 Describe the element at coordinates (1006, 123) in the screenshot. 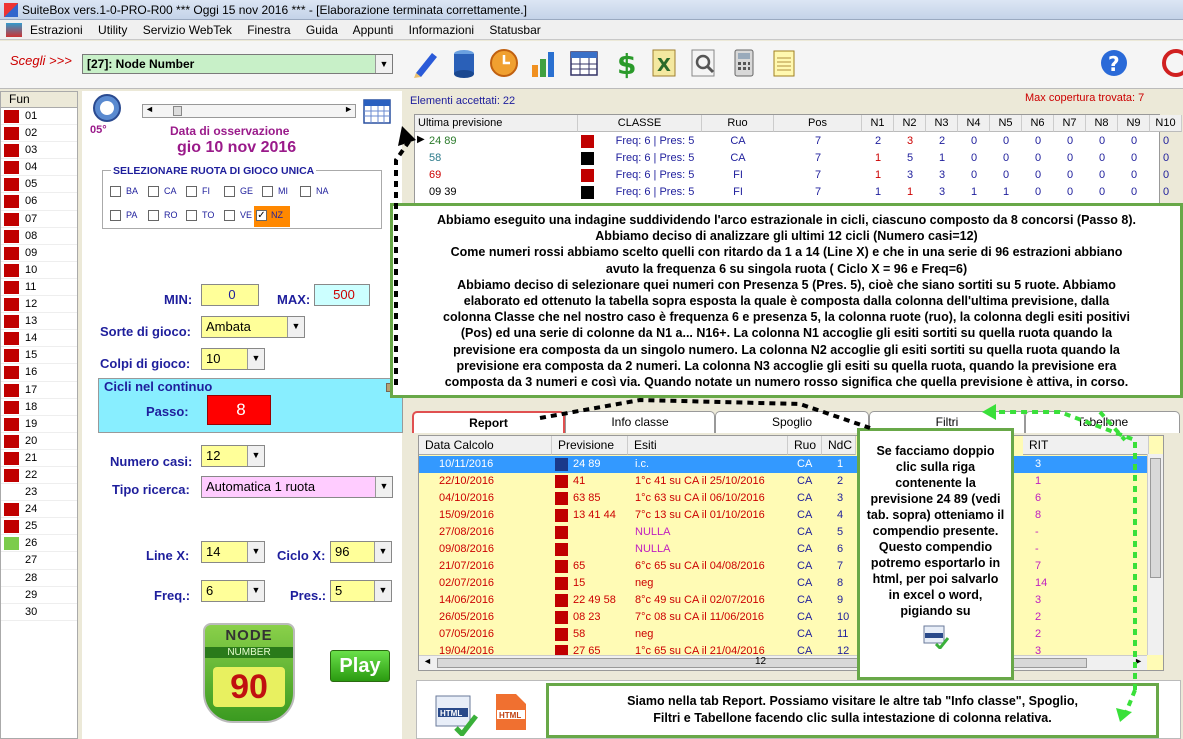

I see `column-header: N5` at that location.